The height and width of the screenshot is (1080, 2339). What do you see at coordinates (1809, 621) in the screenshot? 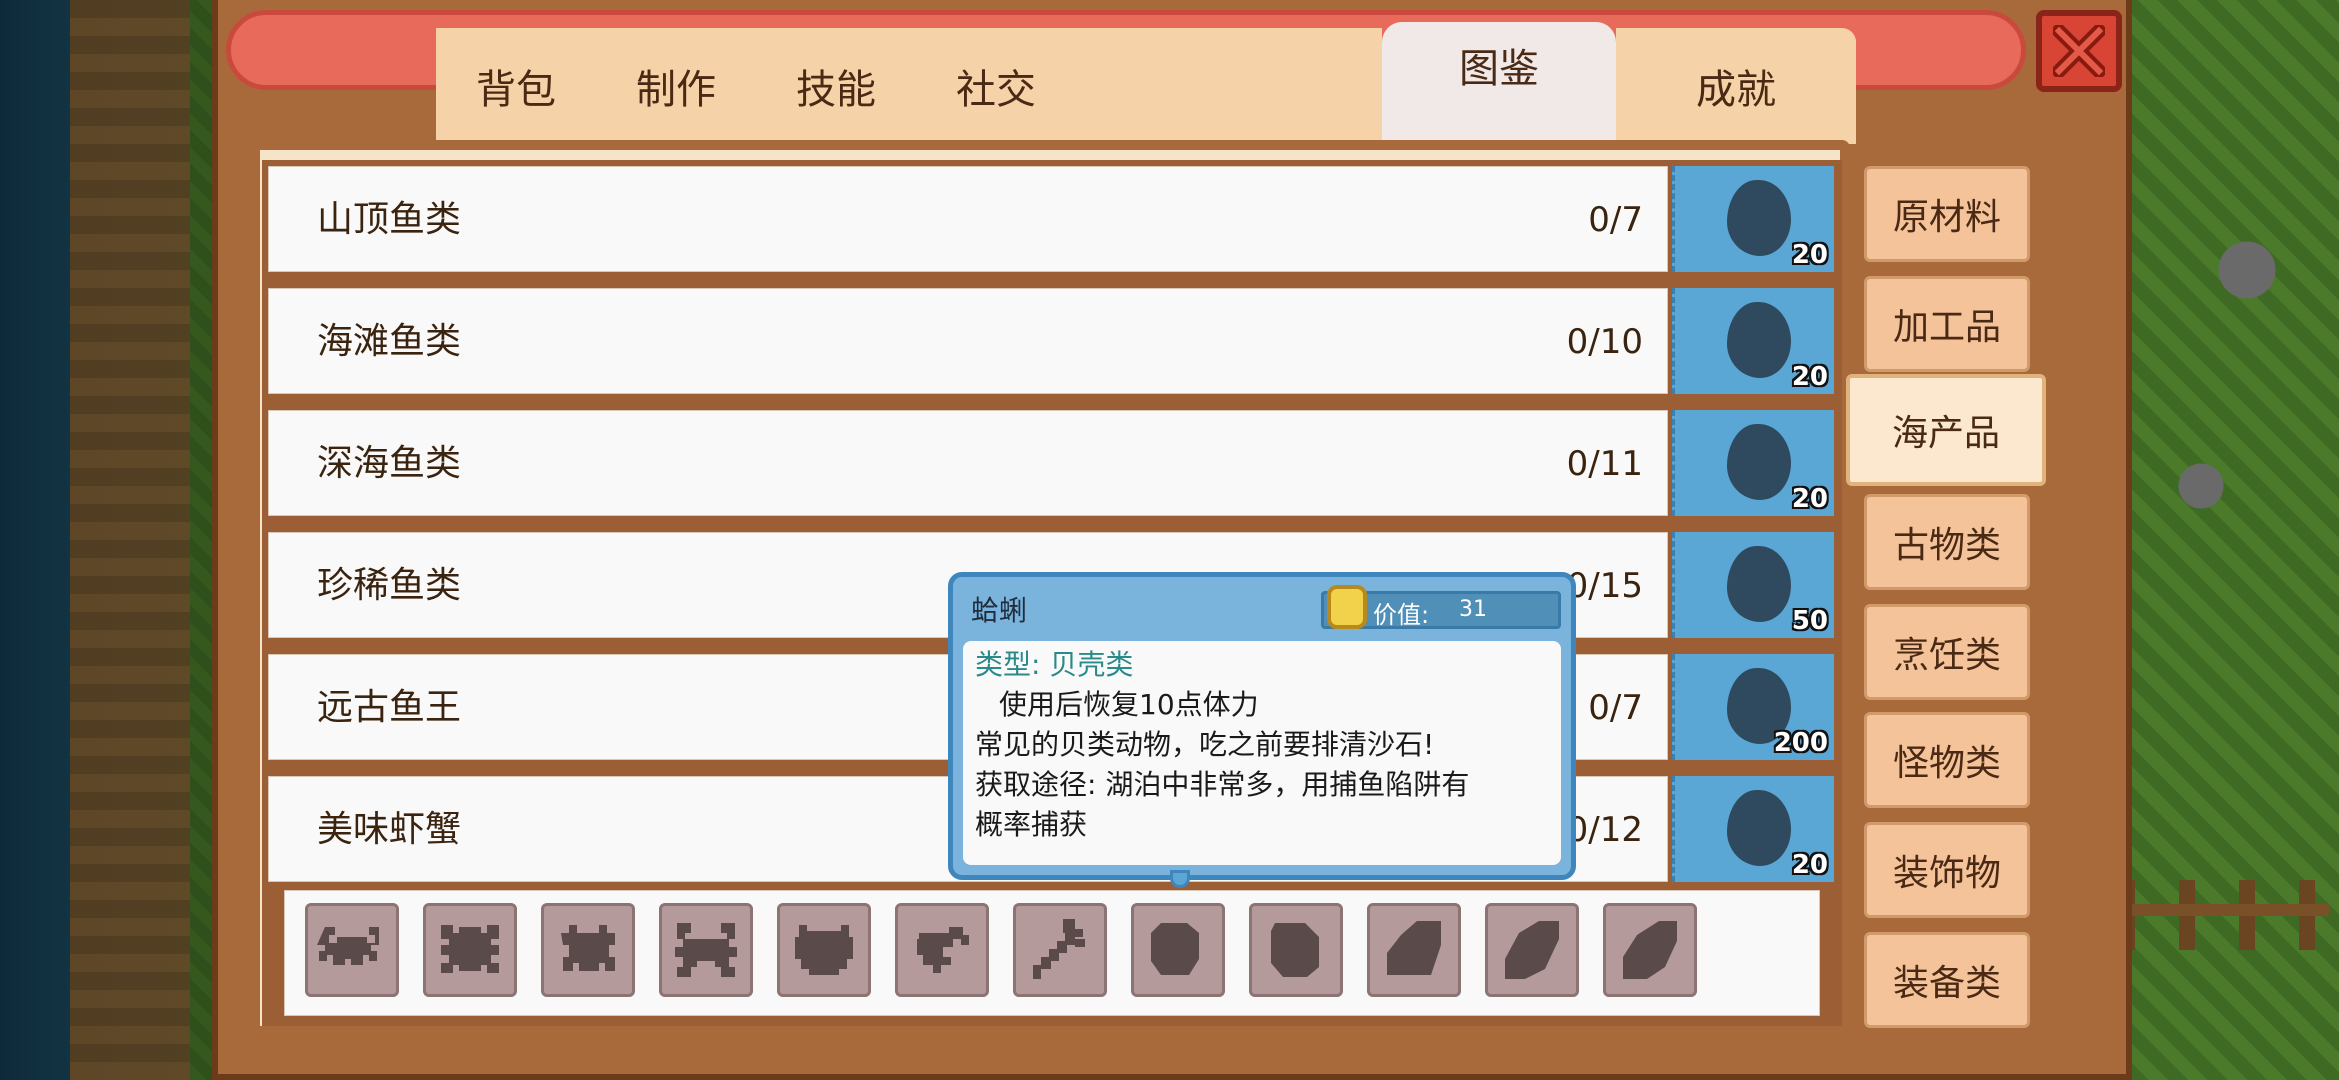
I see `reward-amount: 50` at bounding box center [1809, 621].